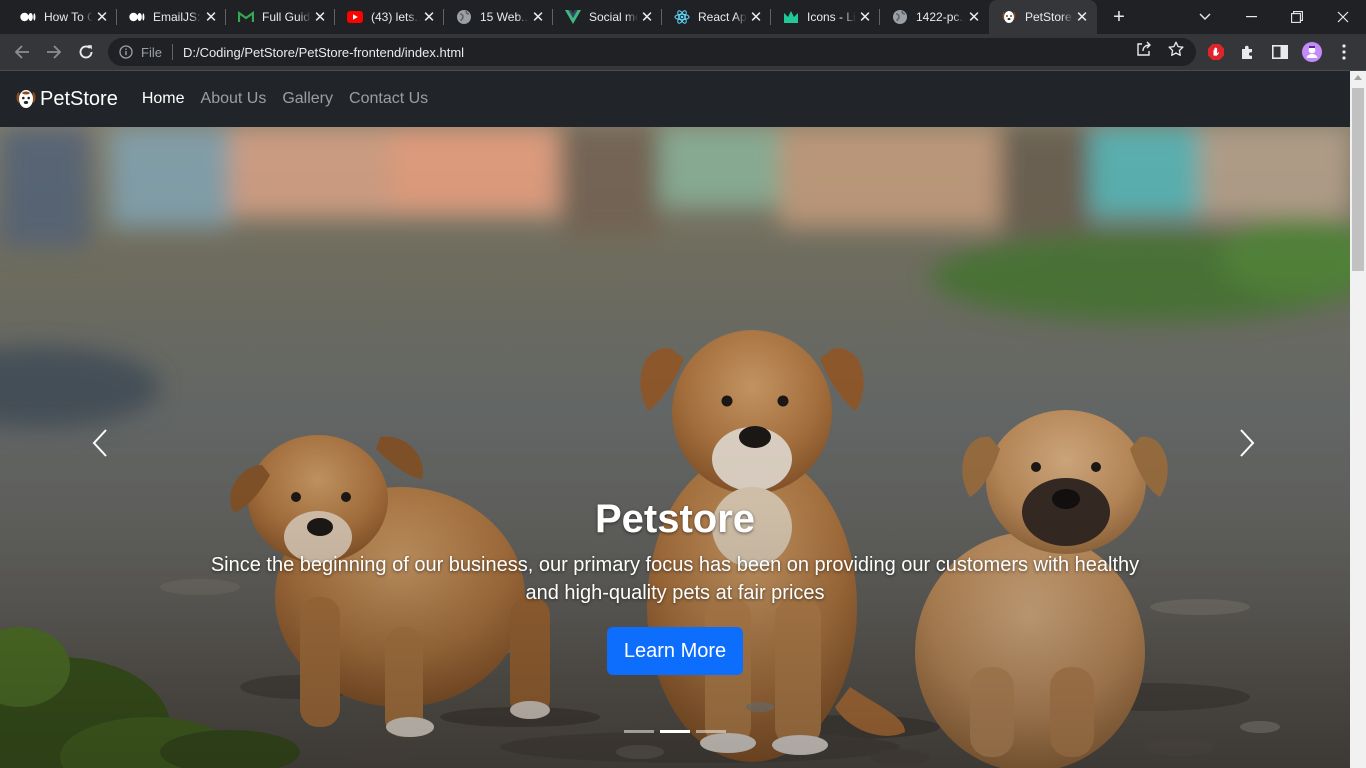 This screenshot has width=1366, height=768. What do you see at coordinates (307, 99) in the screenshot?
I see `nav-gallery-link: Gallery` at bounding box center [307, 99].